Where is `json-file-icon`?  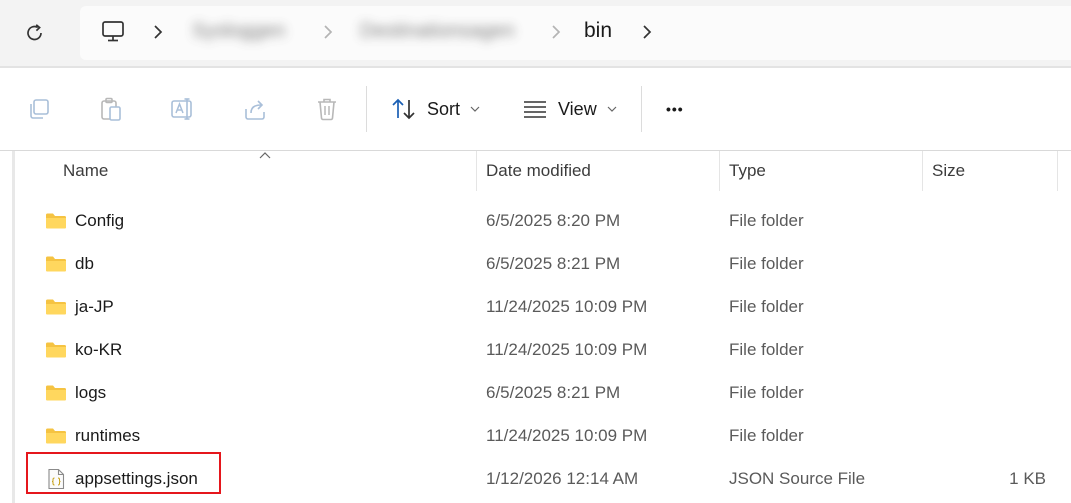
json-file-icon is located at coordinates (56, 479).